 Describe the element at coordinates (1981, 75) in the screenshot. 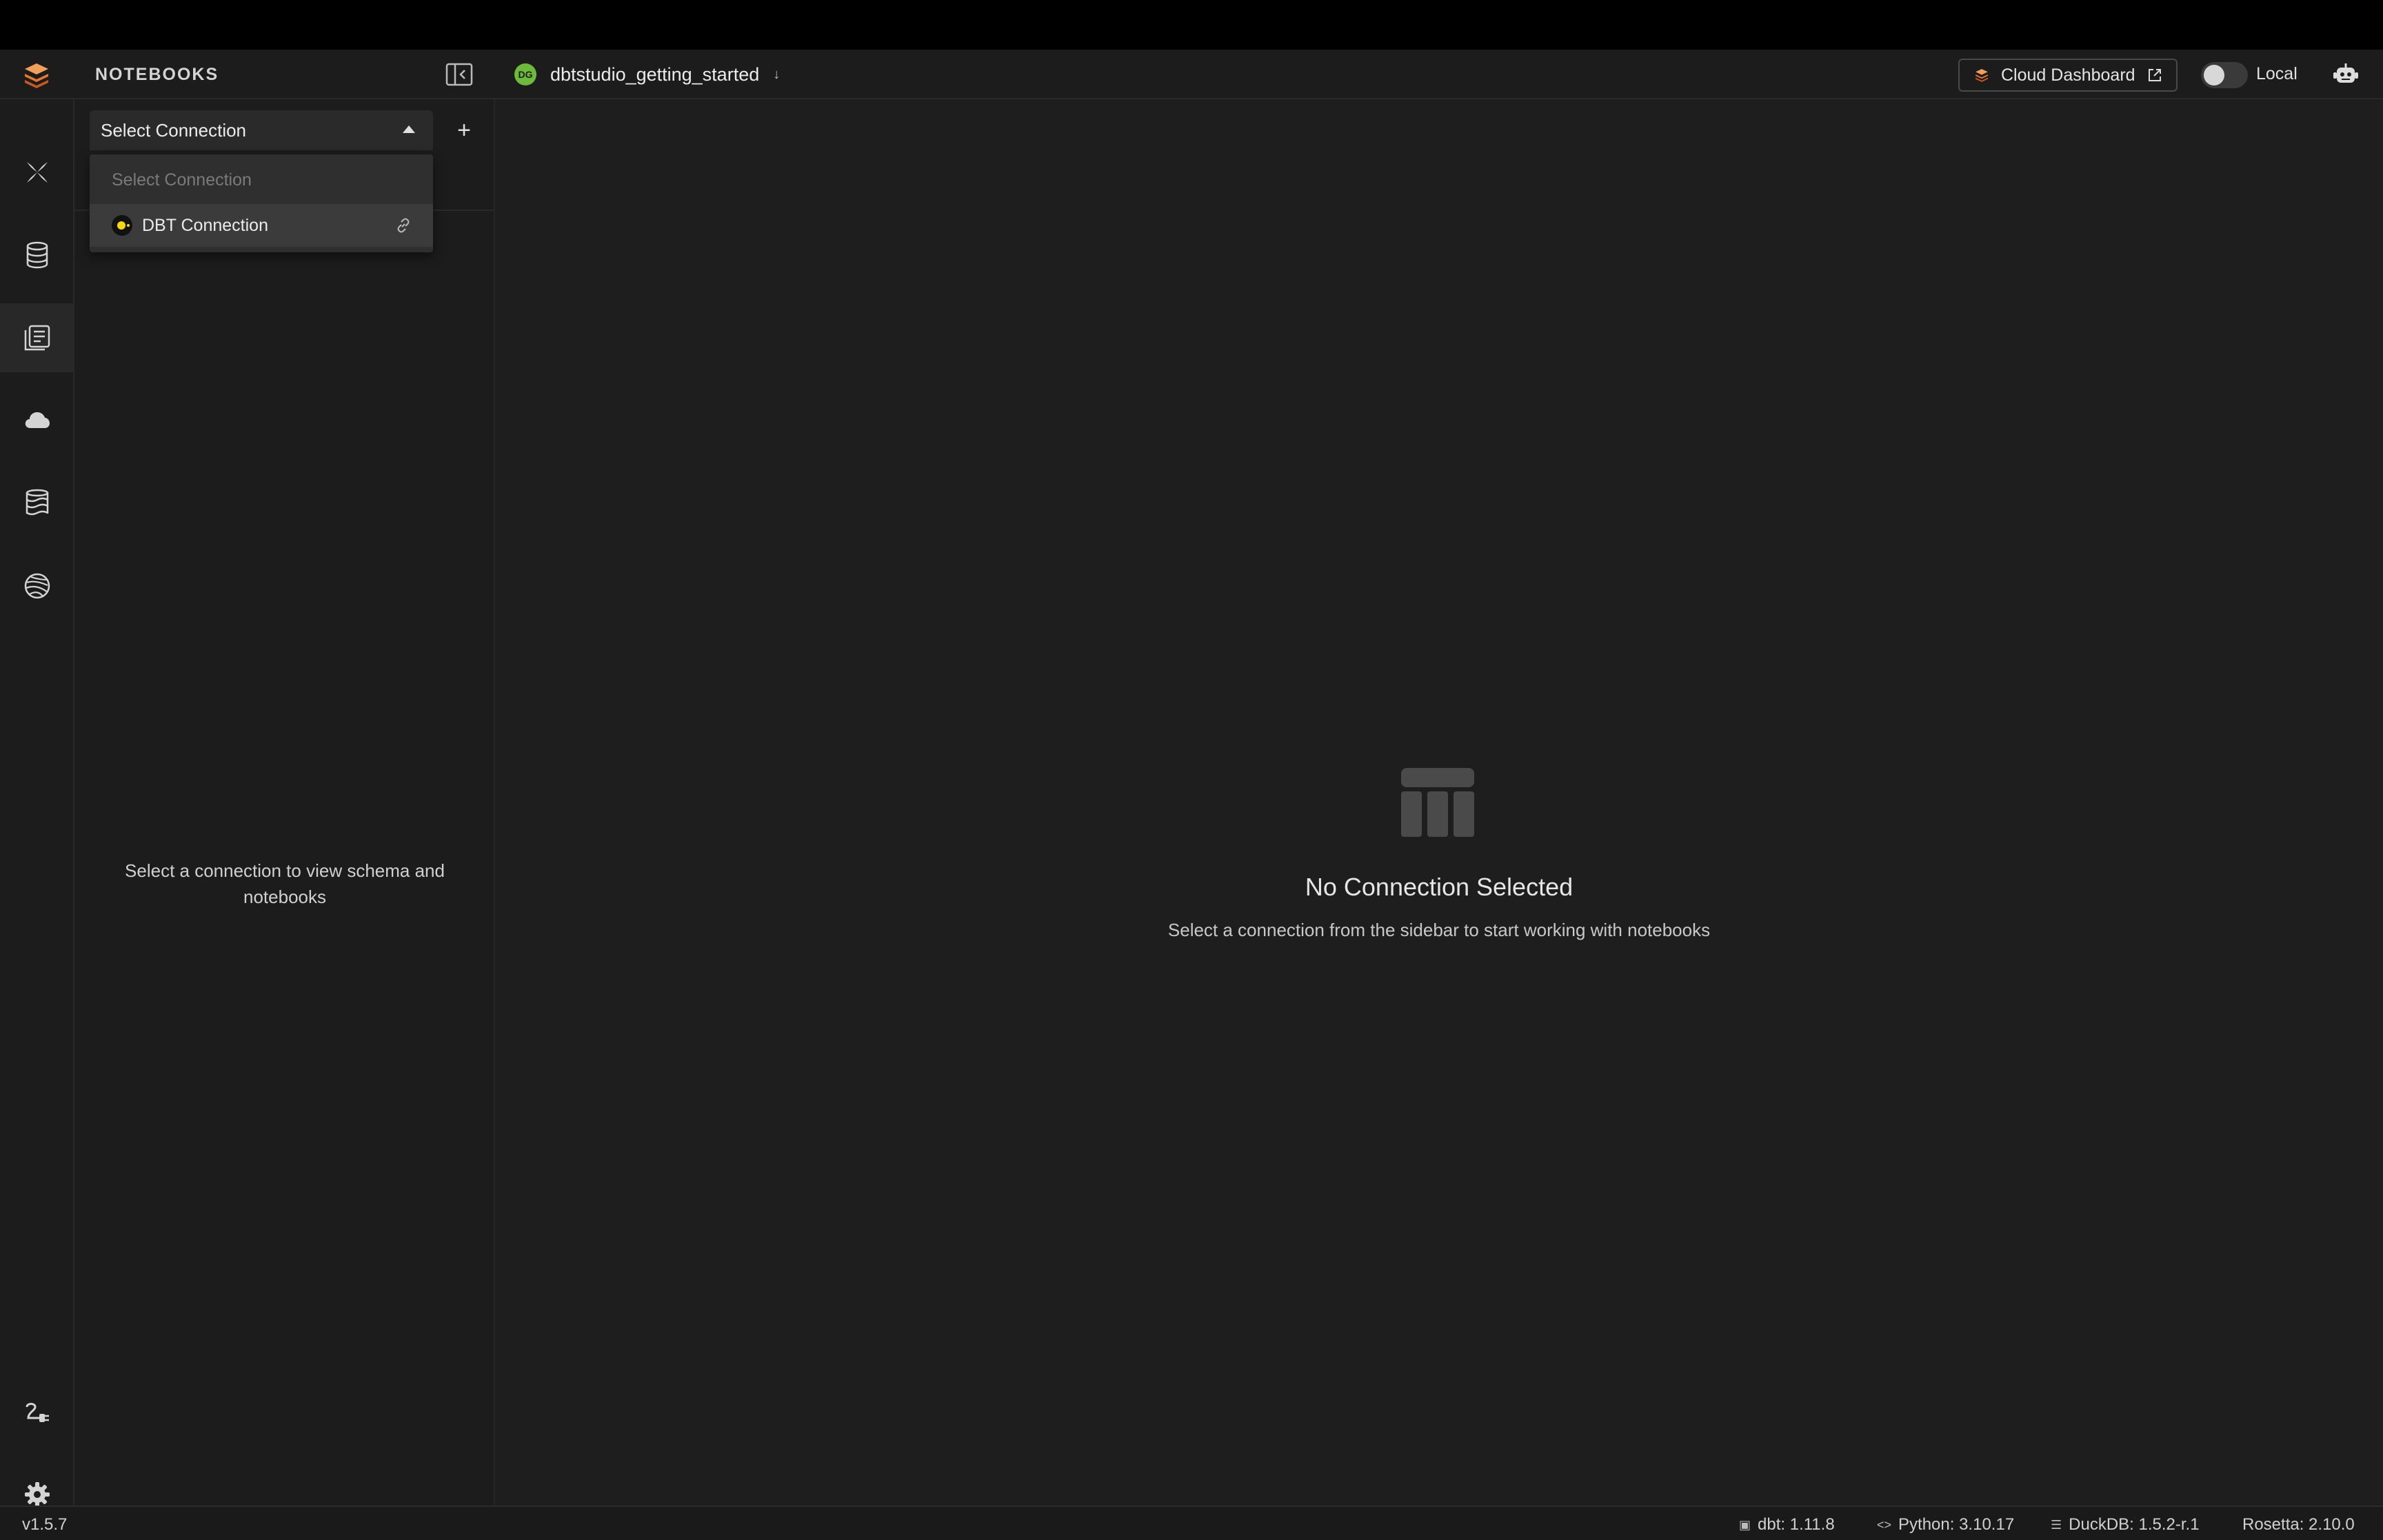

I see `cloud-dashboard-logo-icon` at that location.